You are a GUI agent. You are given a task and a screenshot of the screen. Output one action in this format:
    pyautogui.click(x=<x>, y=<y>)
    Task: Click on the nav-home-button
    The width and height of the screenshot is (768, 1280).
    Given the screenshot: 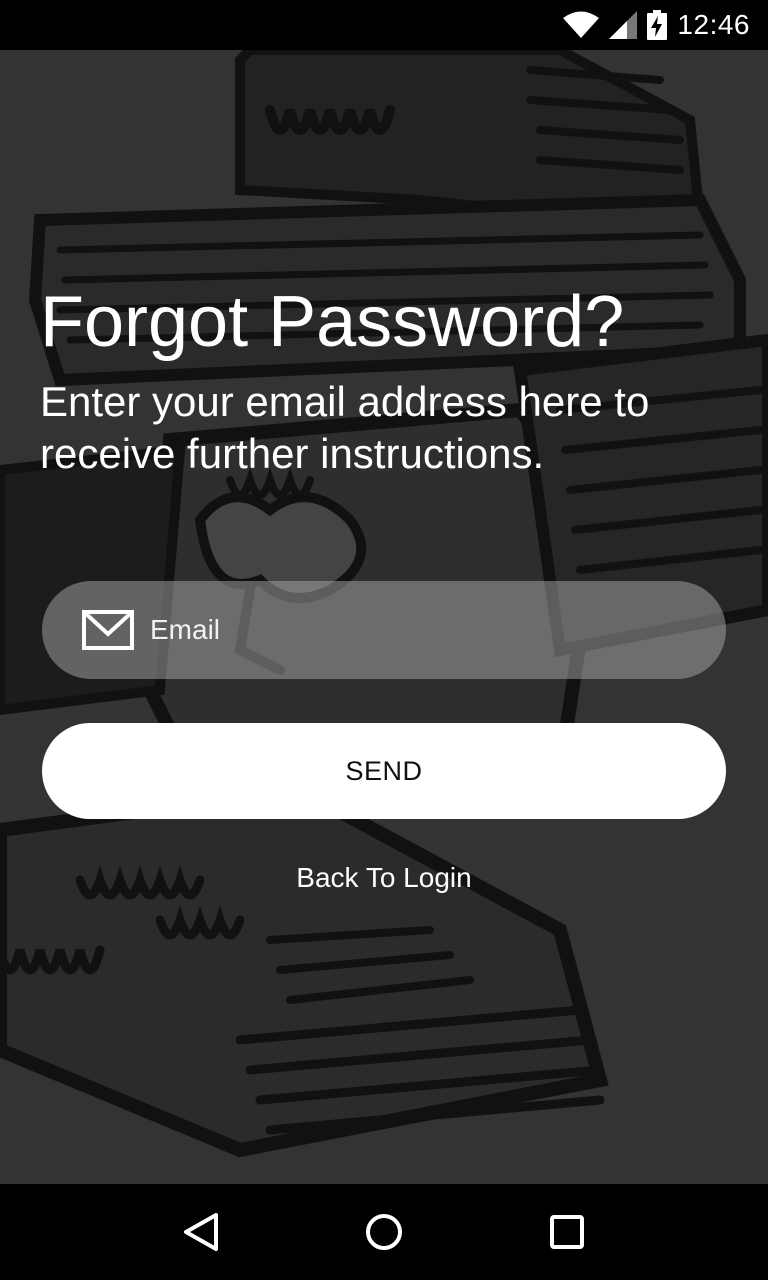 What is the action you would take?
    pyautogui.click(x=384, y=1232)
    